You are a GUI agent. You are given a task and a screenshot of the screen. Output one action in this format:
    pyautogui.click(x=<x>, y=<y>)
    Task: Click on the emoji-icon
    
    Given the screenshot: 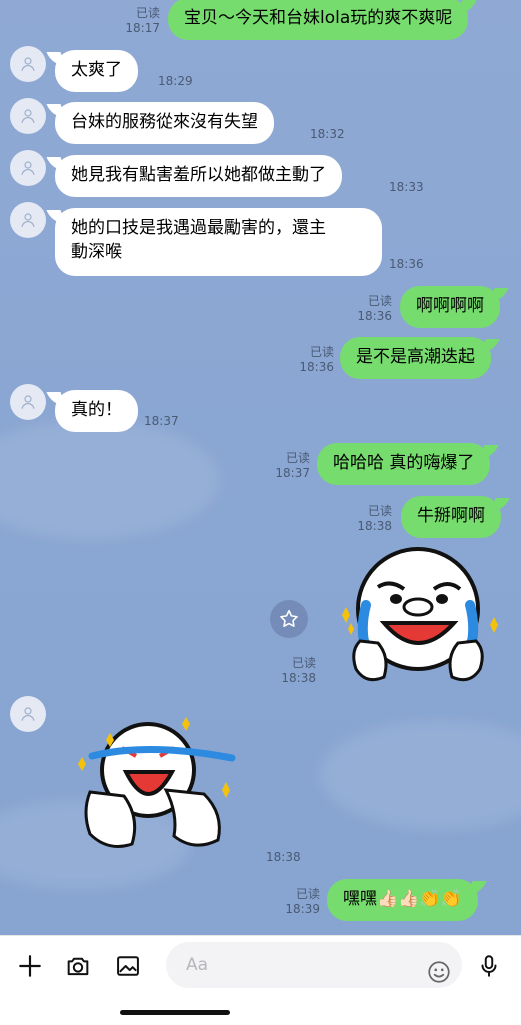 What is the action you would take?
    pyautogui.click(x=439, y=972)
    